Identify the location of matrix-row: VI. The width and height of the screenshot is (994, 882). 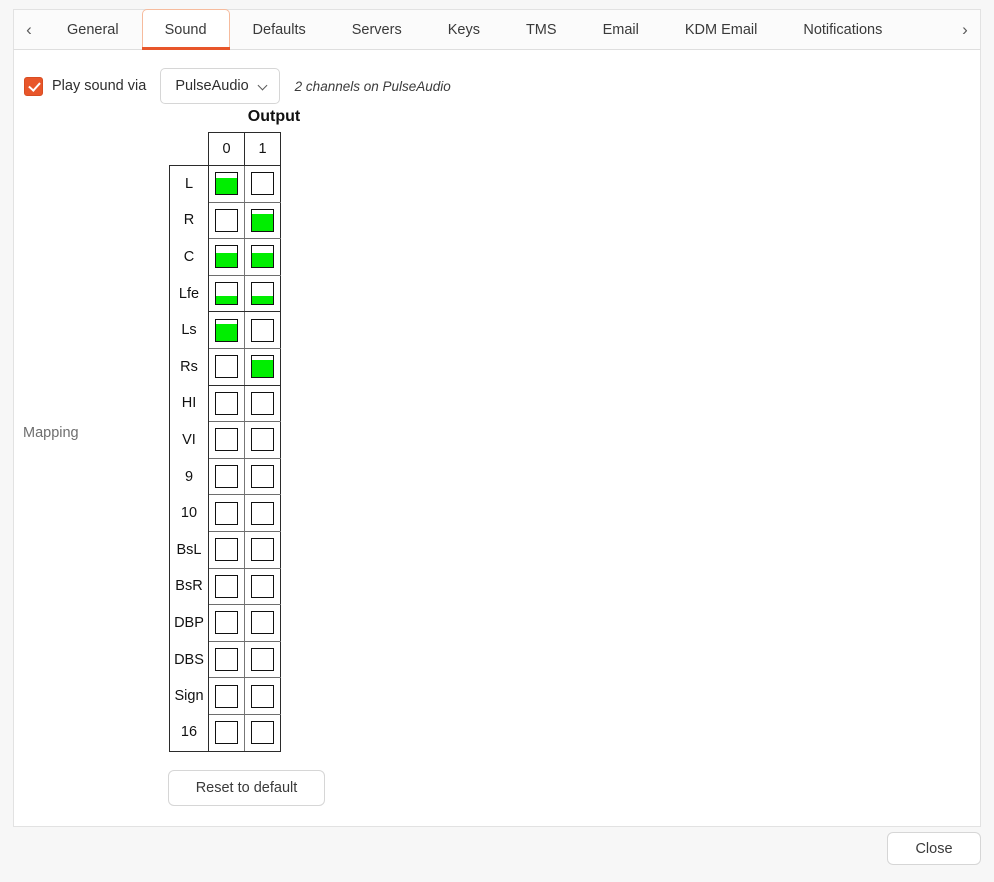
(225, 440).